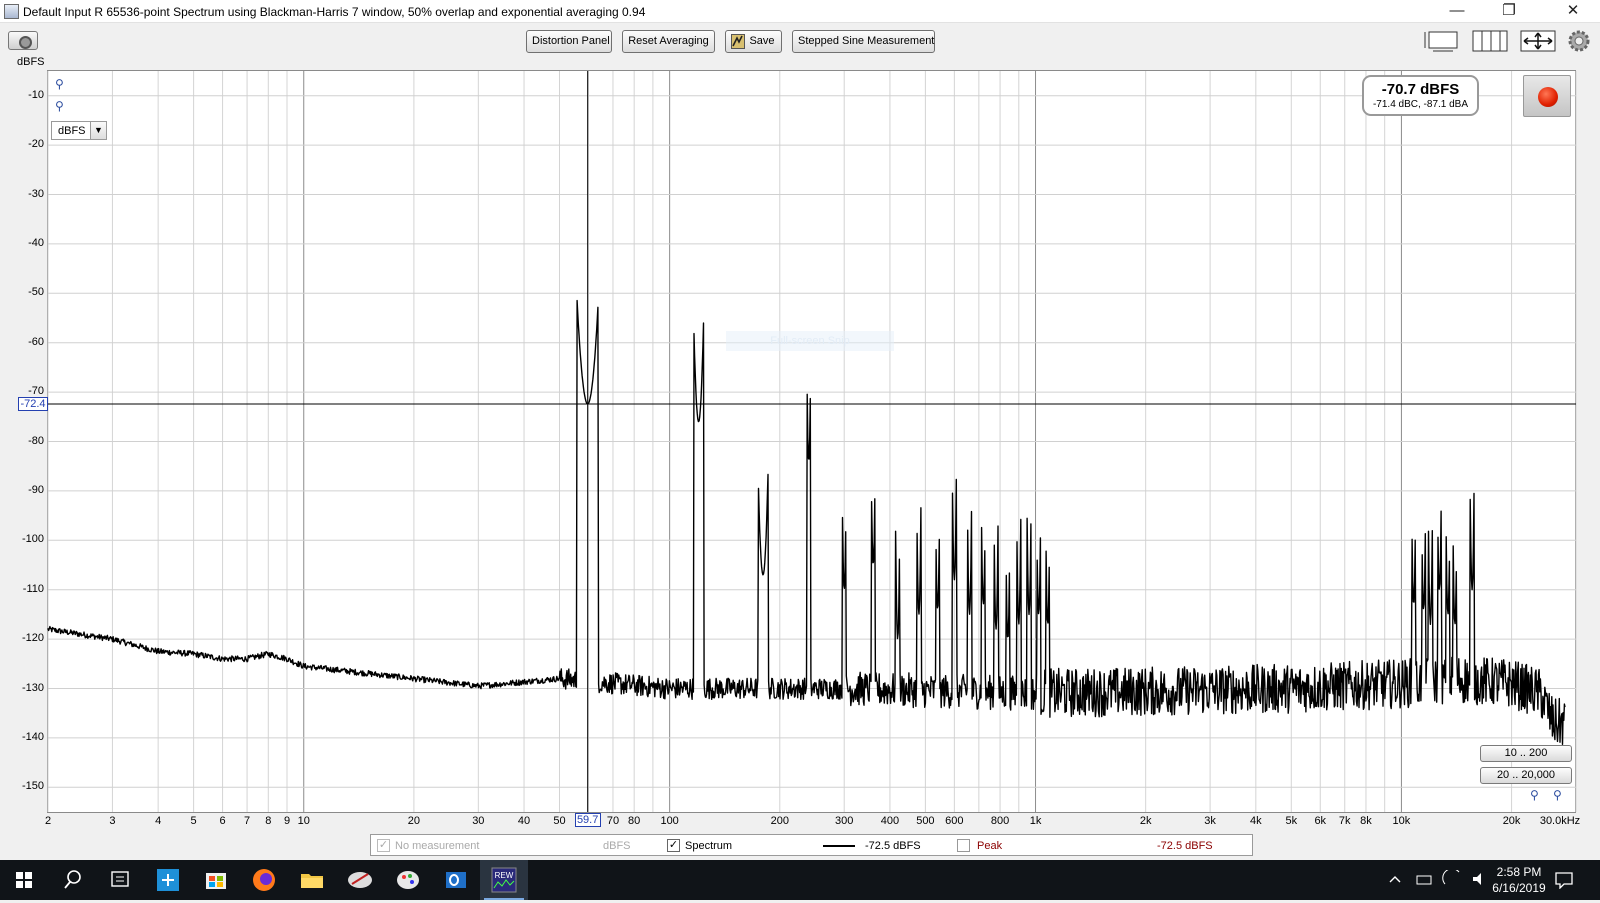 This screenshot has width=1600, height=903. Describe the element at coordinates (414, 821) in the screenshot. I see `x-tick-label: 20` at that location.